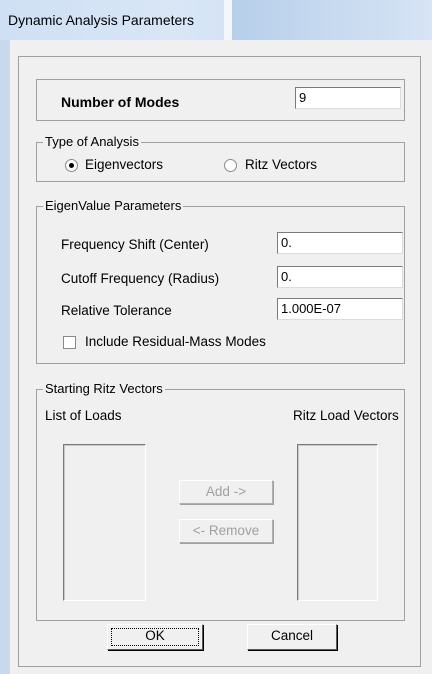 This screenshot has width=432, height=674. Describe the element at coordinates (216, 20) in the screenshot. I see `title-bar: Dynamic Analysis Parameters` at that location.